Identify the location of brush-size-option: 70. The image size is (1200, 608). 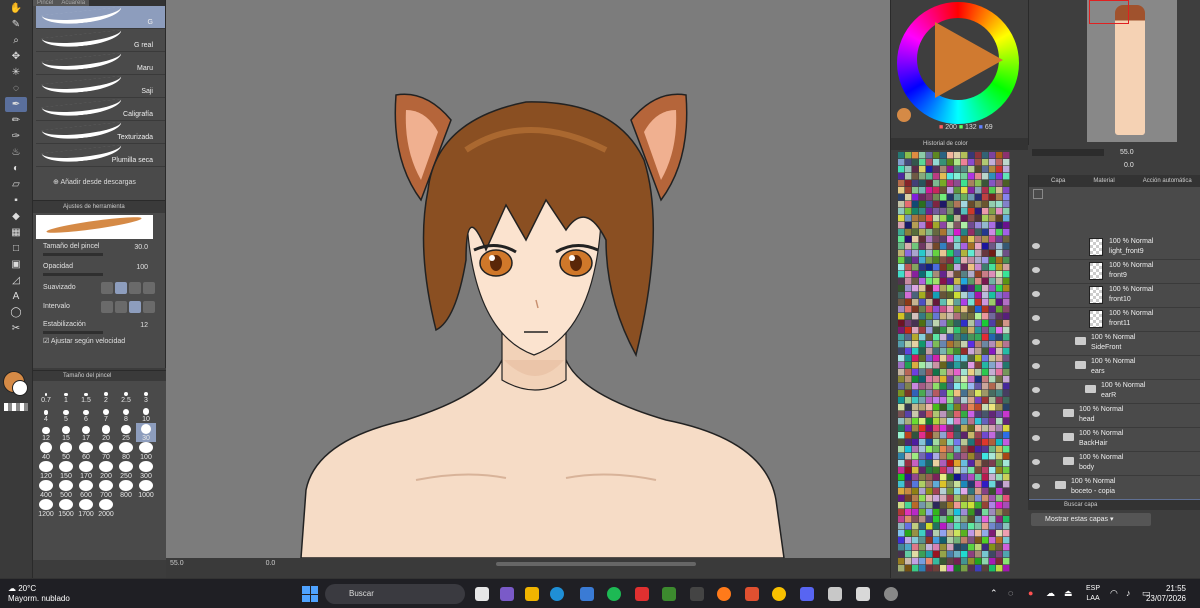
(106, 451).